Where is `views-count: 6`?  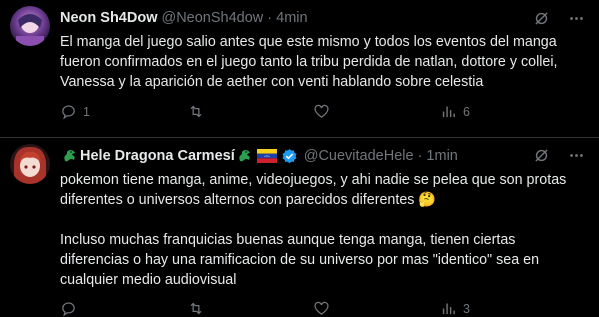 views-count: 6 is located at coordinates (466, 111).